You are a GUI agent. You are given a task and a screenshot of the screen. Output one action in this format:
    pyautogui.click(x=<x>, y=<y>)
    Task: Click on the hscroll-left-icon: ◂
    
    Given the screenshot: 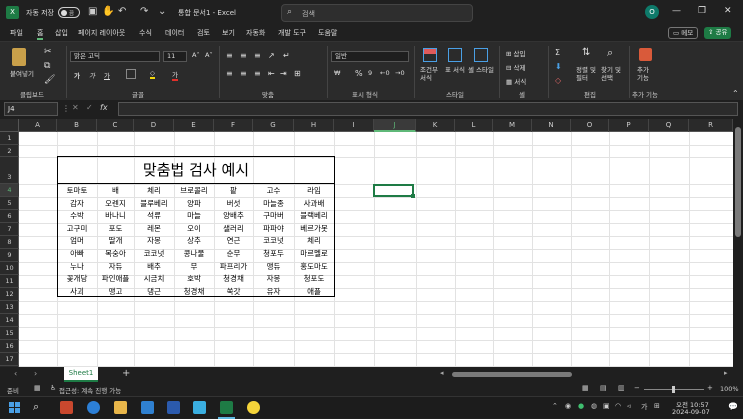 What is the action you would take?
    pyautogui.click(x=442, y=373)
    